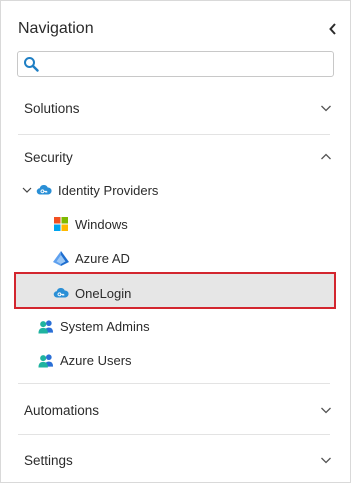 Image resolution: width=351 pixels, height=483 pixels. Describe the element at coordinates (105, 326) in the screenshot. I see `tree-item-label: System Admins` at that location.